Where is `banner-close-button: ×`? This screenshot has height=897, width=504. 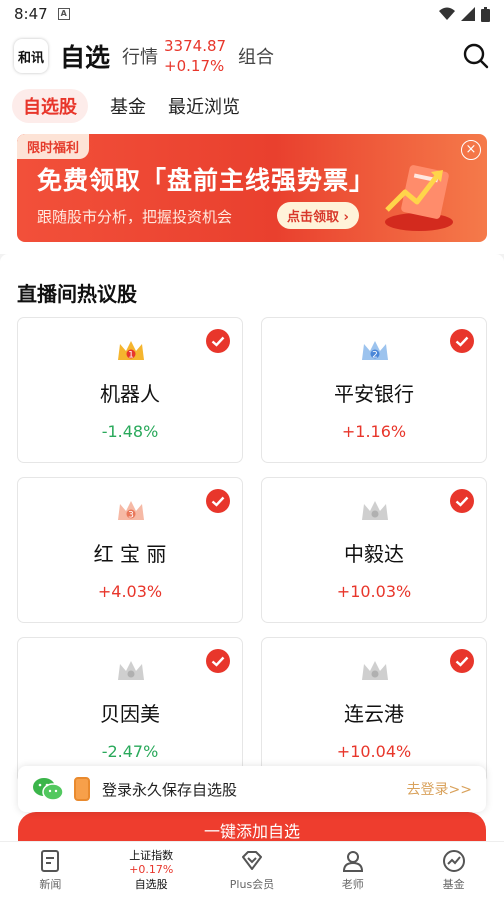 banner-close-button: × is located at coordinates (471, 150).